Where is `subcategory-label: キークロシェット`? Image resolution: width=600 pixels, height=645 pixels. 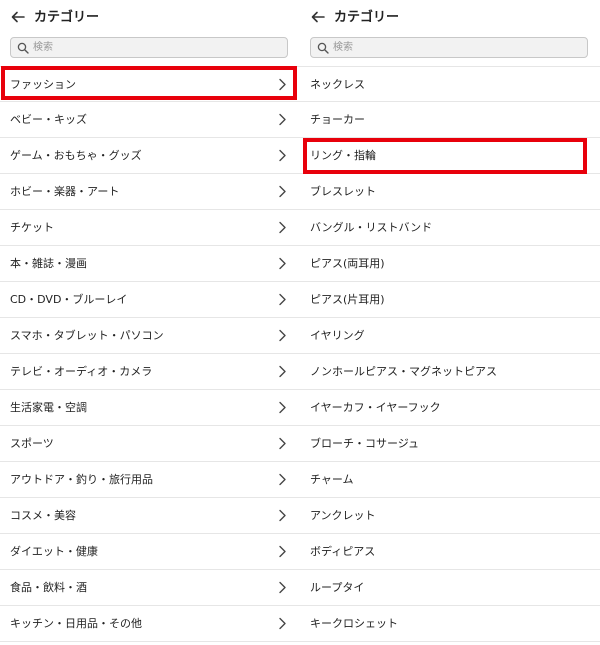
subcategory-label: キークロシェット is located at coordinates (354, 623).